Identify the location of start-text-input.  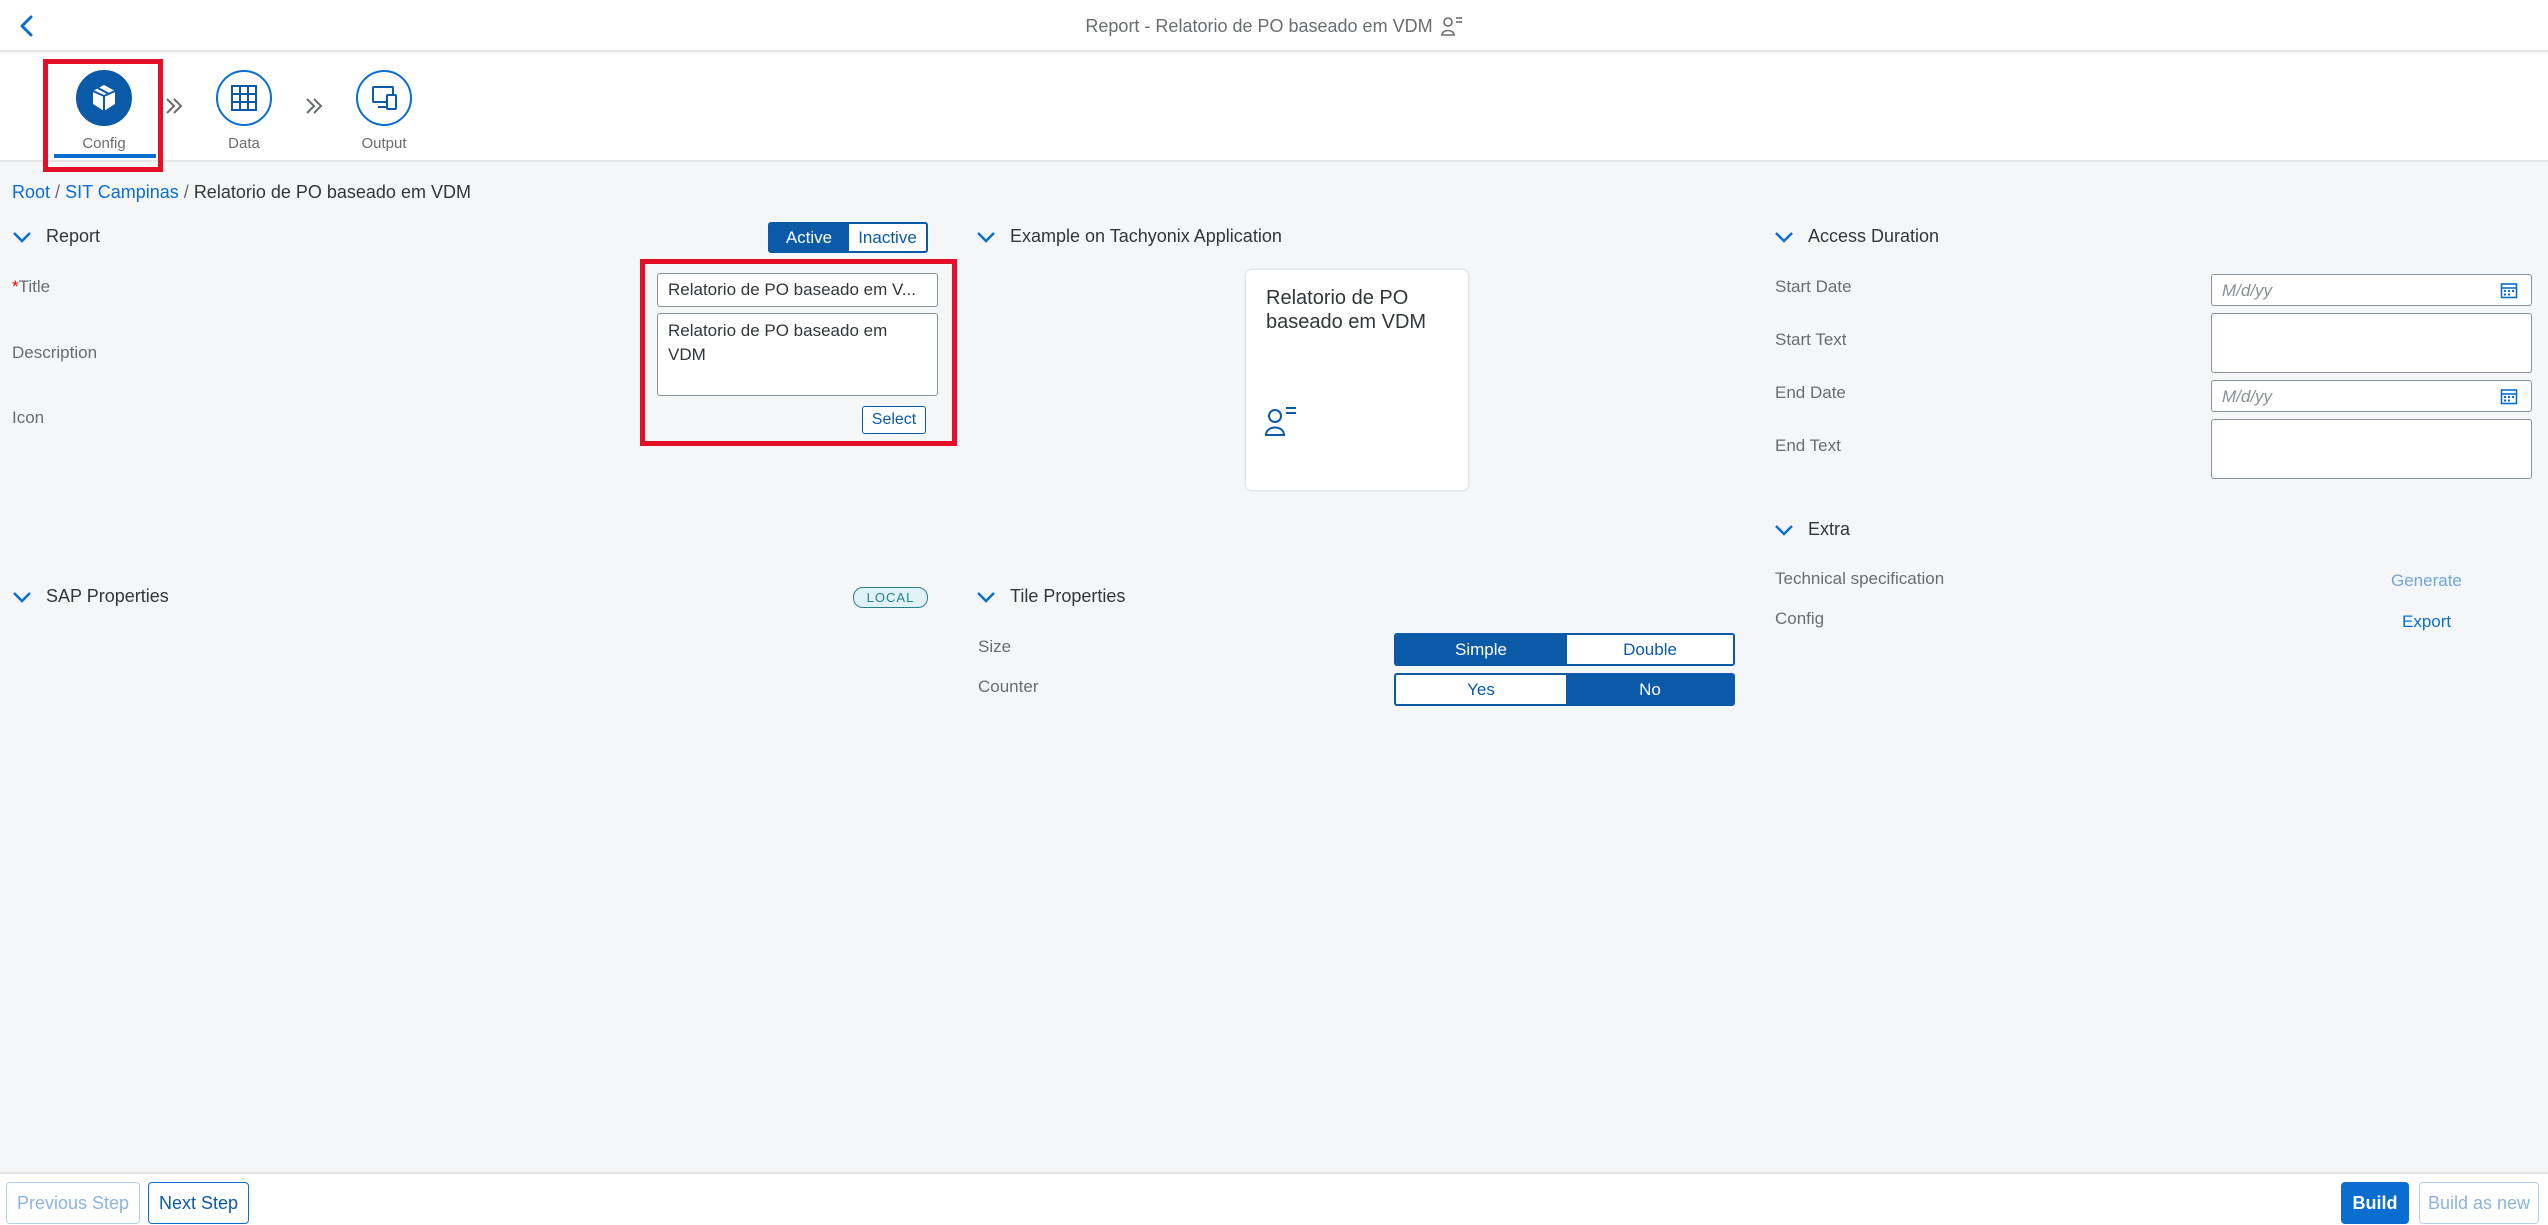
(2371, 343).